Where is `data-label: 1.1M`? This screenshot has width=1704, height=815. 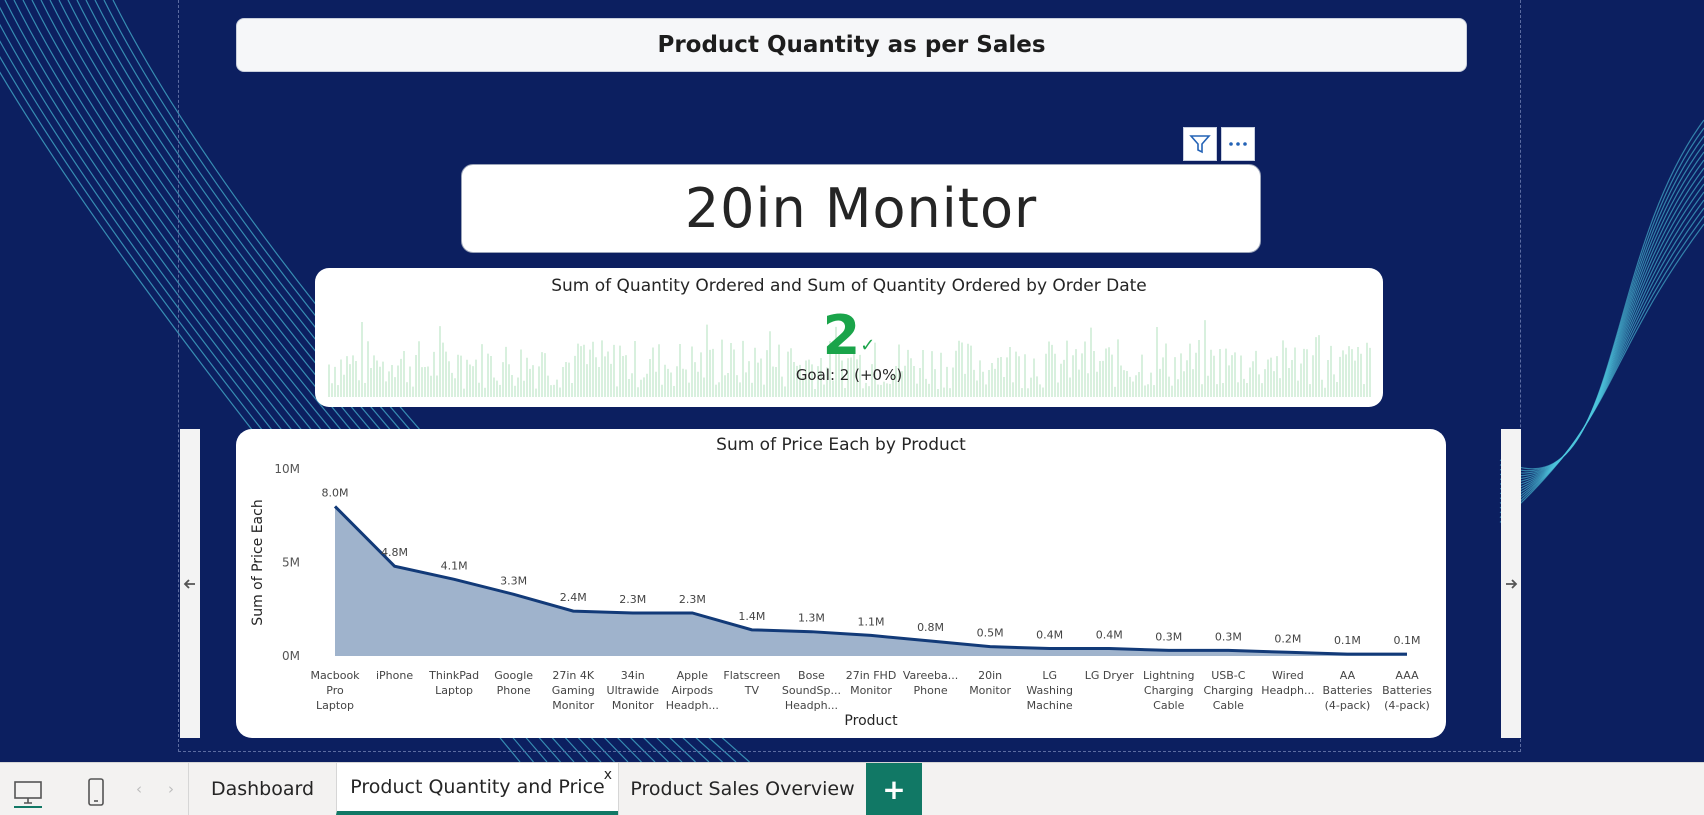 data-label: 1.1M is located at coordinates (871, 621).